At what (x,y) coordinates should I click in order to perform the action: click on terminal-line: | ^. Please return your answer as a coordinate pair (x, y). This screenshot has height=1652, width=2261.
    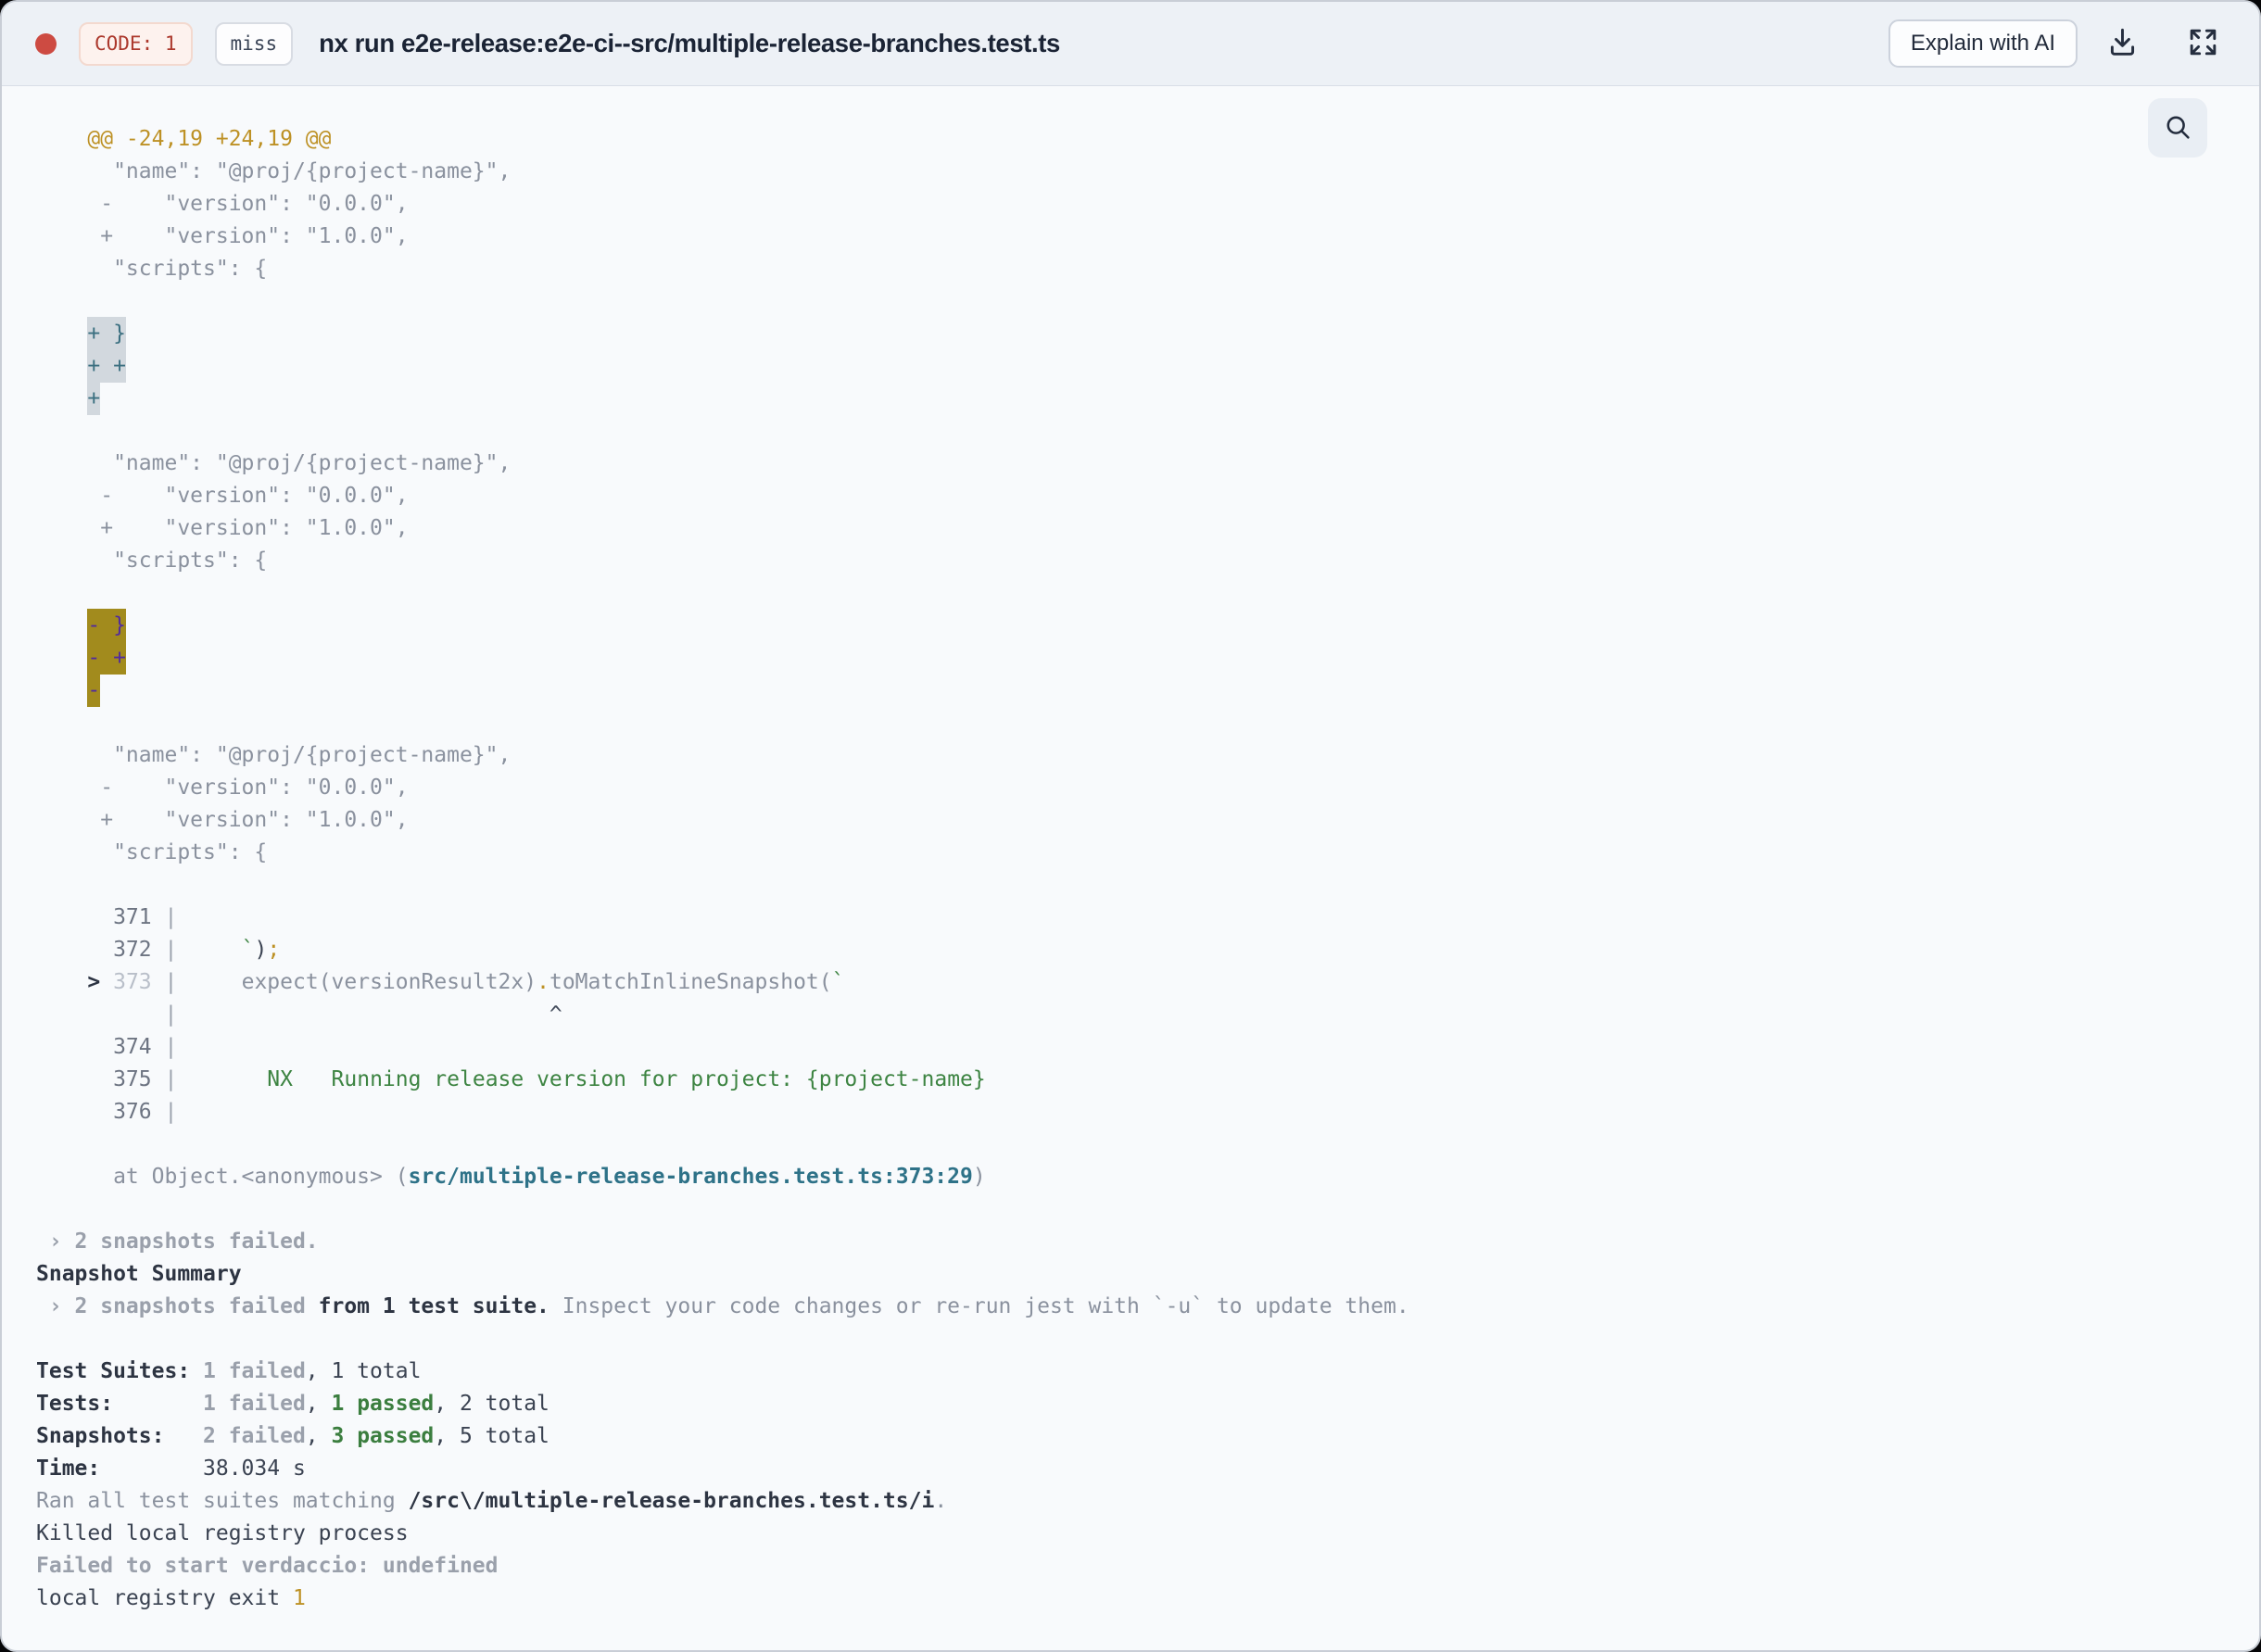
    Looking at the image, I should click on (363, 1015).